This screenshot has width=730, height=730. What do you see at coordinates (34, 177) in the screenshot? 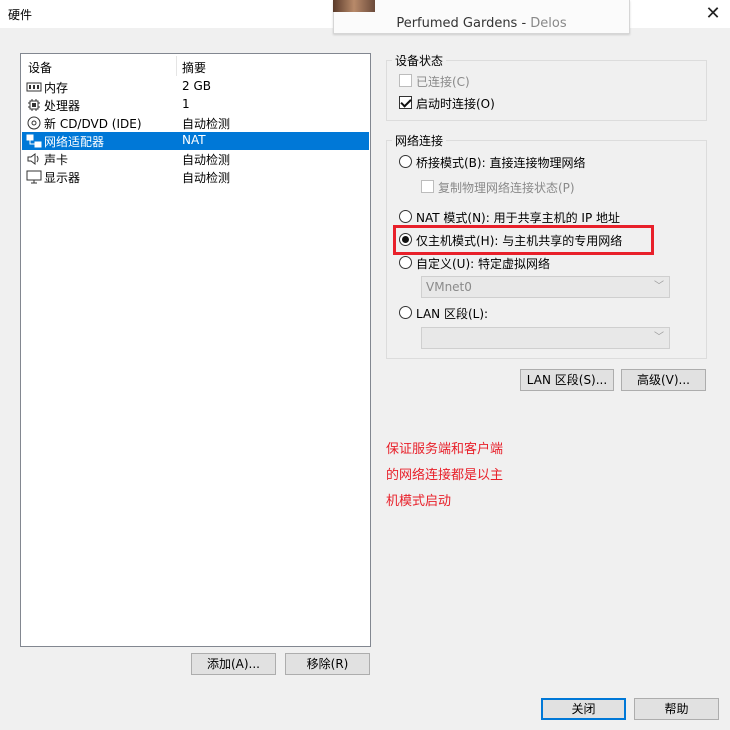
I see `display-icon` at bounding box center [34, 177].